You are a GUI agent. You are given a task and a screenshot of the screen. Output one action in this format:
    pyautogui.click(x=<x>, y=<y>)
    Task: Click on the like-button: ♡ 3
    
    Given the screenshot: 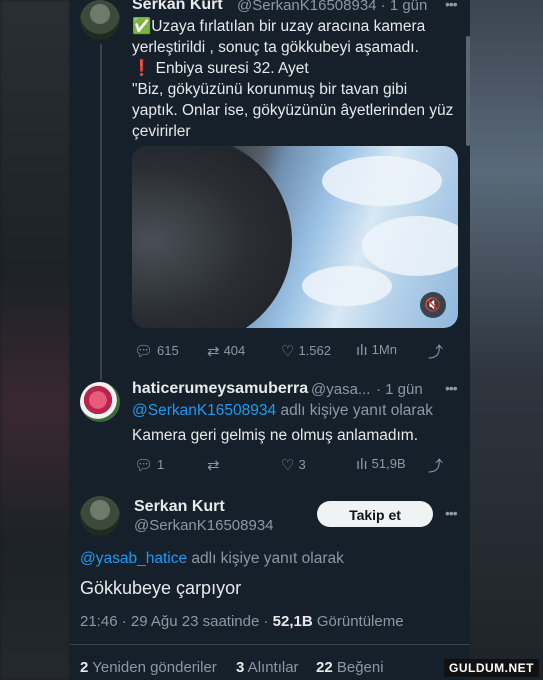 What is the action you would take?
    pyautogui.click(x=293, y=465)
    